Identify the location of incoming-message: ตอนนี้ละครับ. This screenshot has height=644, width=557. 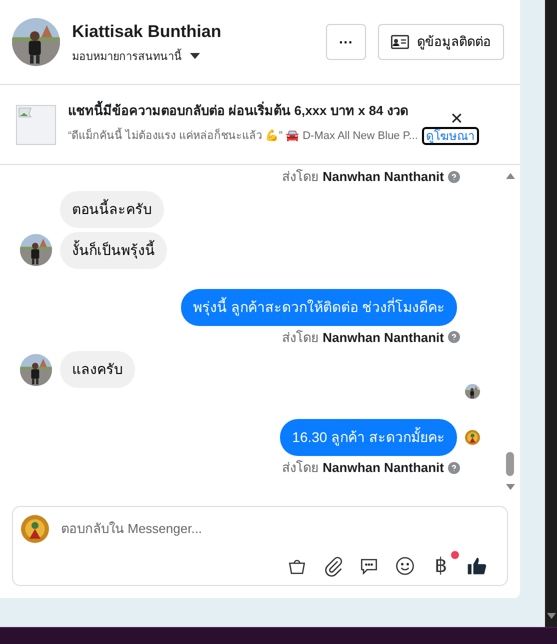
(112, 209).